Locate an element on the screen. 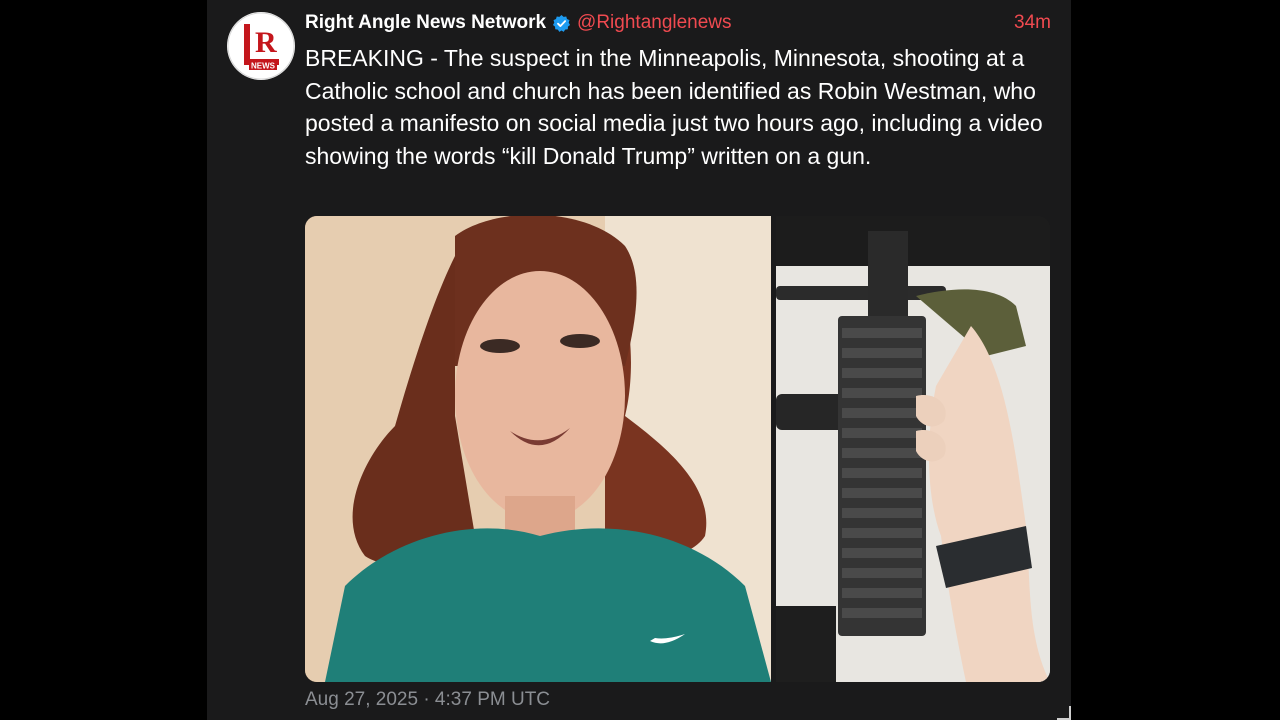 The width and height of the screenshot is (1280, 720). user-handle: @Rightanglenews is located at coordinates (654, 23).